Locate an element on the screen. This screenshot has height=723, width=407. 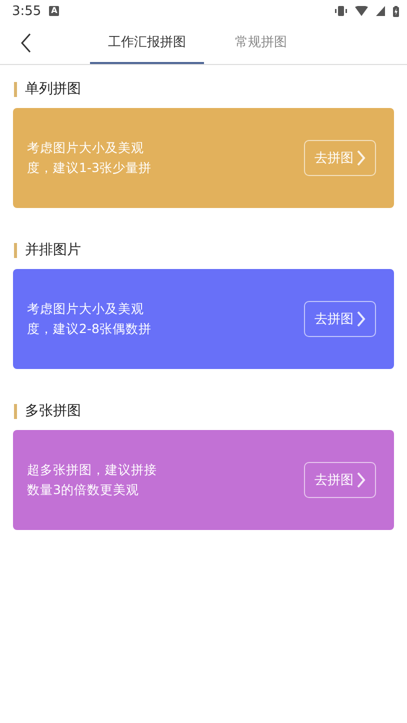
vibrate-icon is located at coordinates (341, 11).